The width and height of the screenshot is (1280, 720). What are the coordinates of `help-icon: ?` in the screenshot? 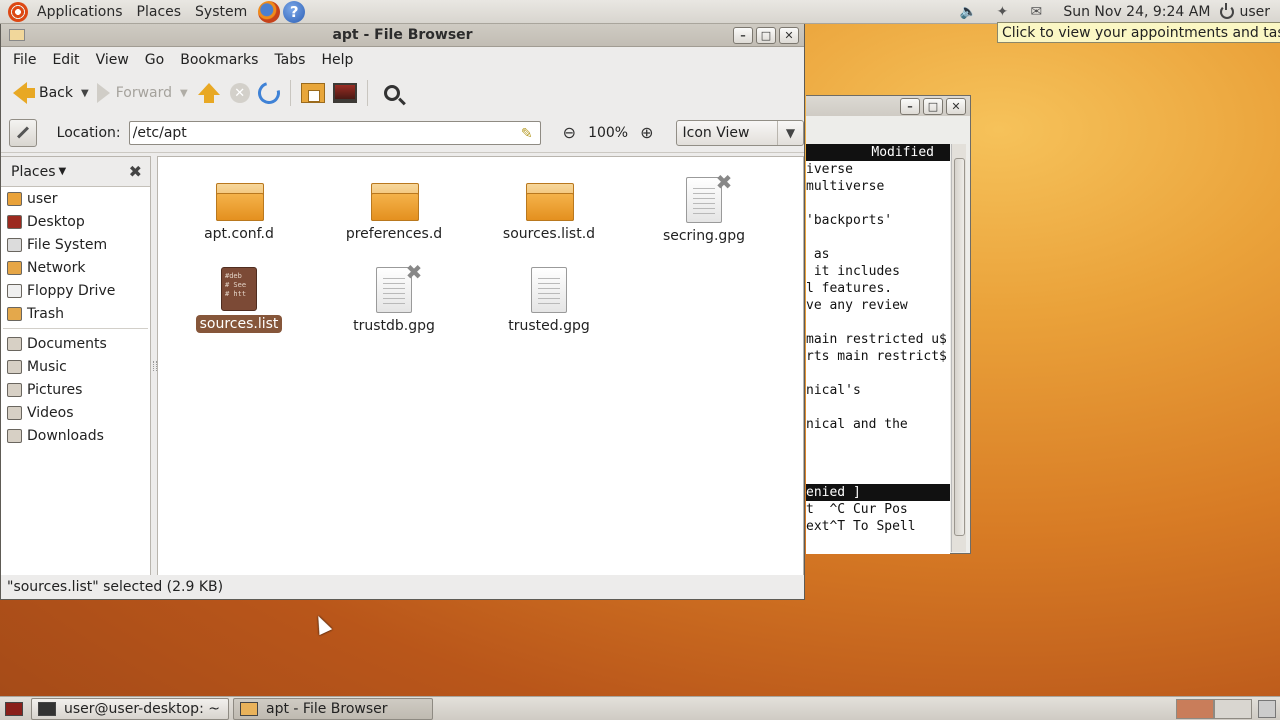 It's located at (294, 11).